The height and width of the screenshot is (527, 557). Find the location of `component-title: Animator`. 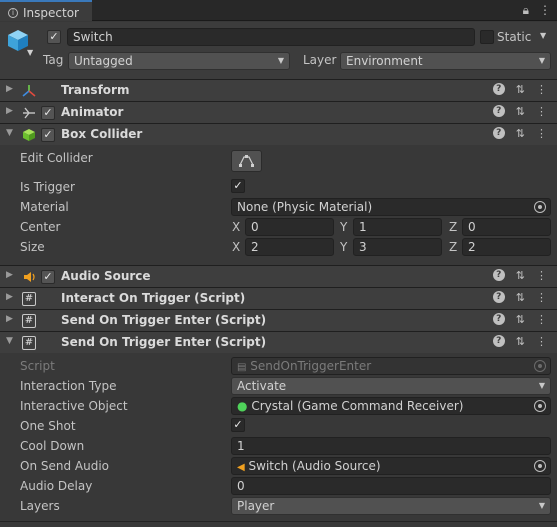

component-title: Animator is located at coordinates (92, 112).